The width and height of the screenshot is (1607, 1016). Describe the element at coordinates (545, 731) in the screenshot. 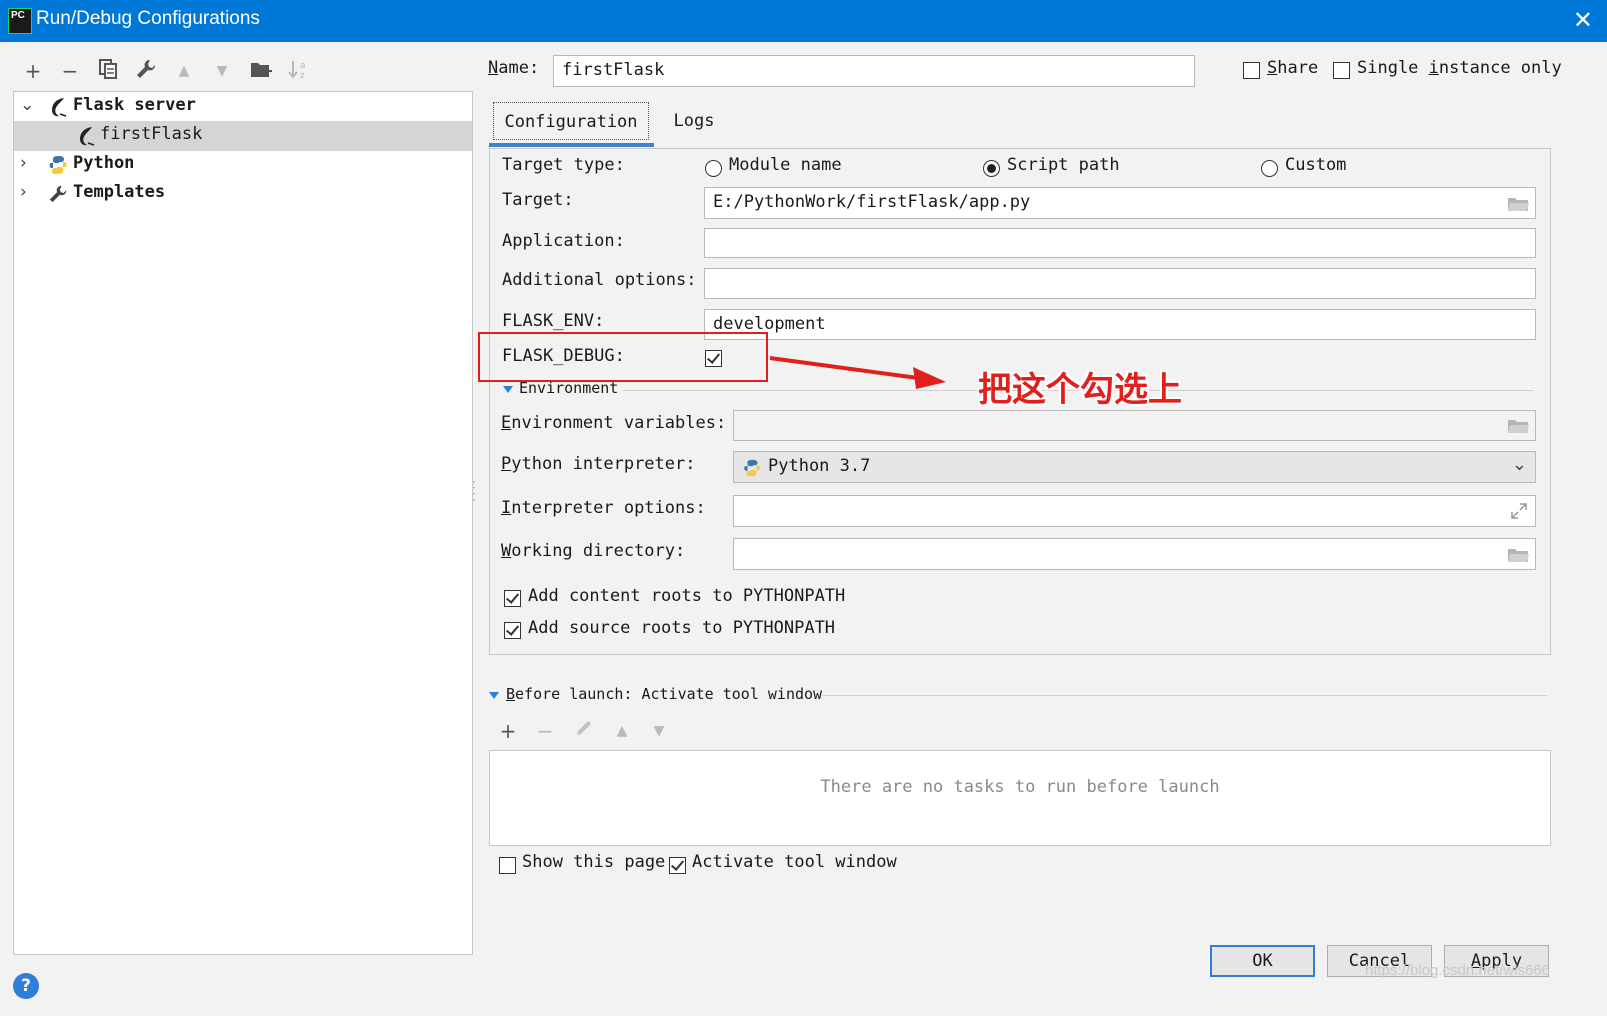

I see `remove-task-button: −` at that location.